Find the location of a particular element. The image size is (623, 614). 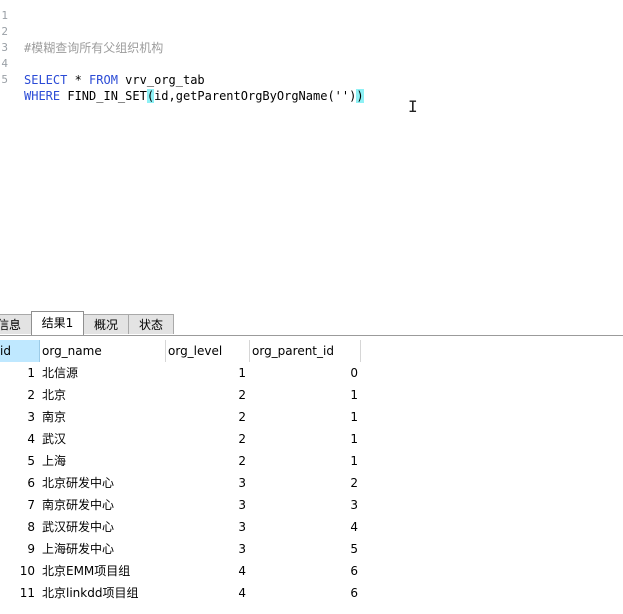

cell-org-name: 北京linkdd项目组 is located at coordinates (102, 593).